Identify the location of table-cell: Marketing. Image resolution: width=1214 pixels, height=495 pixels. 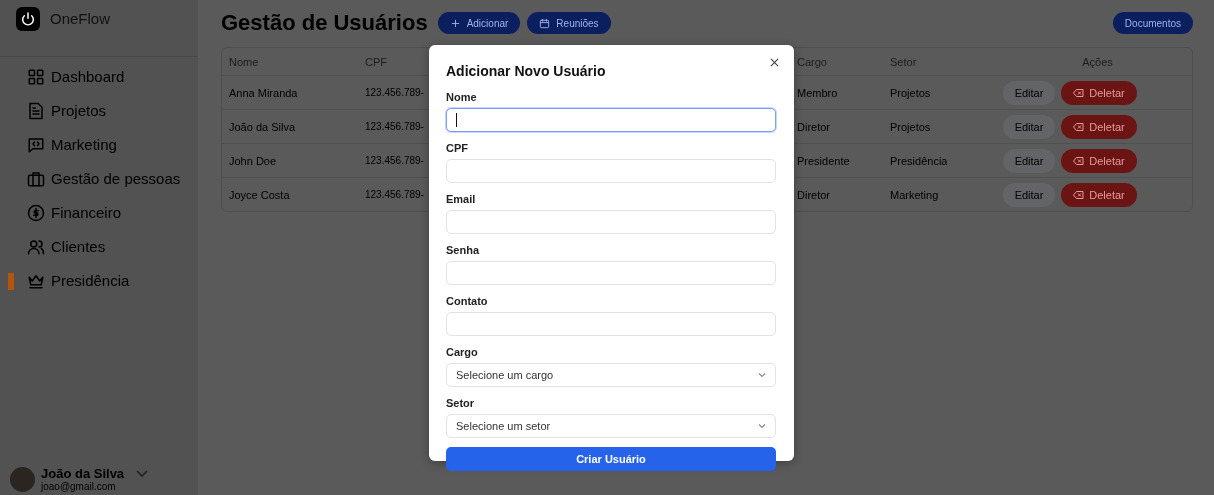
(914, 194).